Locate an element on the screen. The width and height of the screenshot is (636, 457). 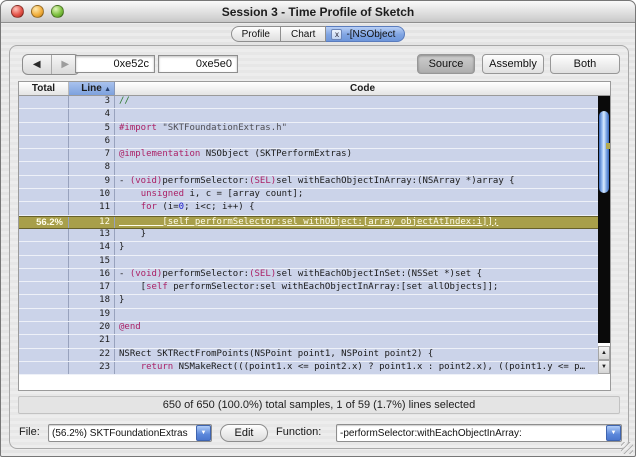
code-token: // is located at coordinates (124, 101).